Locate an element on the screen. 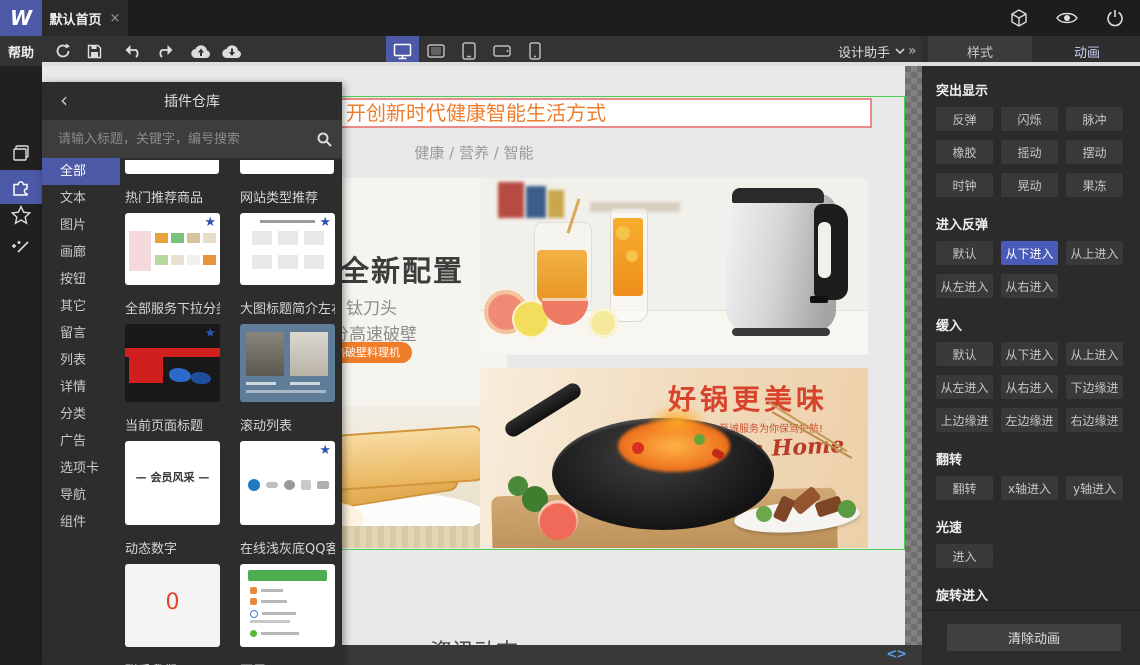 This screenshot has width=1140, height=665. category-message: 留言 is located at coordinates (81, 333).